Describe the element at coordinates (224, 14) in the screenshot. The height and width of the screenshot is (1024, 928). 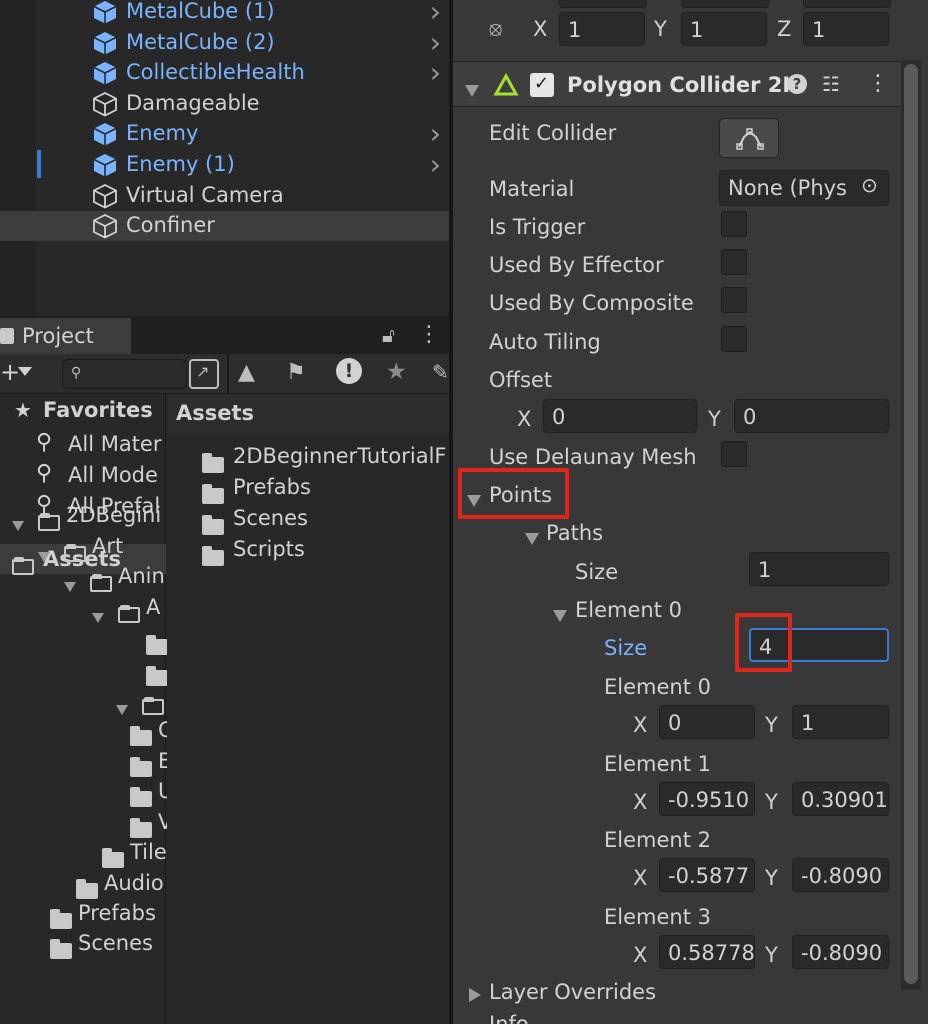
I see `hierarchy-row: MetalCube (1) ›` at that location.